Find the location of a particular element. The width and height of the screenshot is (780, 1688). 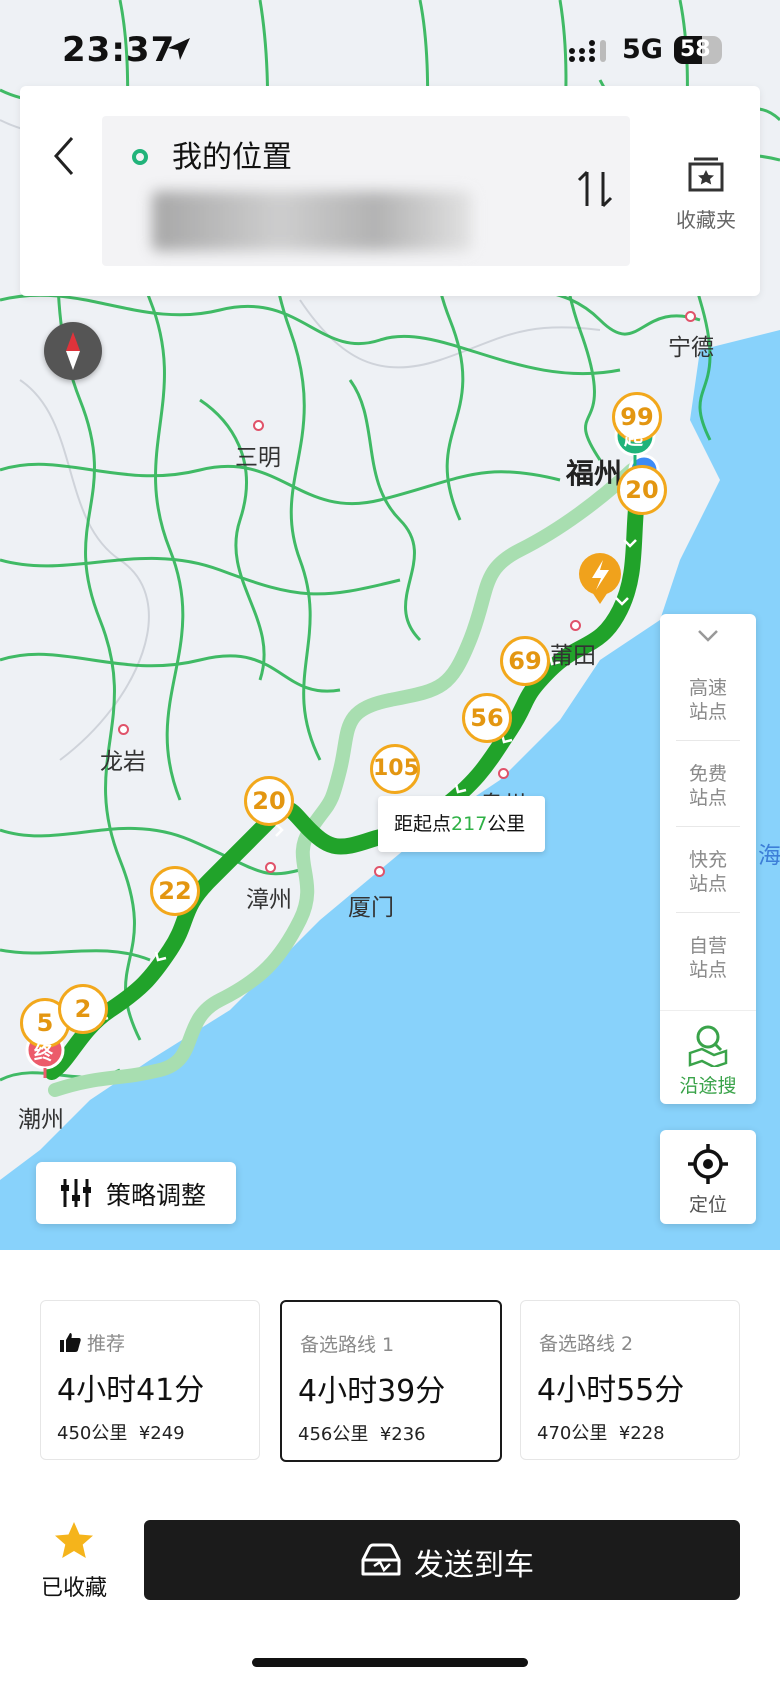

destination-input-redacted is located at coordinates (312, 221).